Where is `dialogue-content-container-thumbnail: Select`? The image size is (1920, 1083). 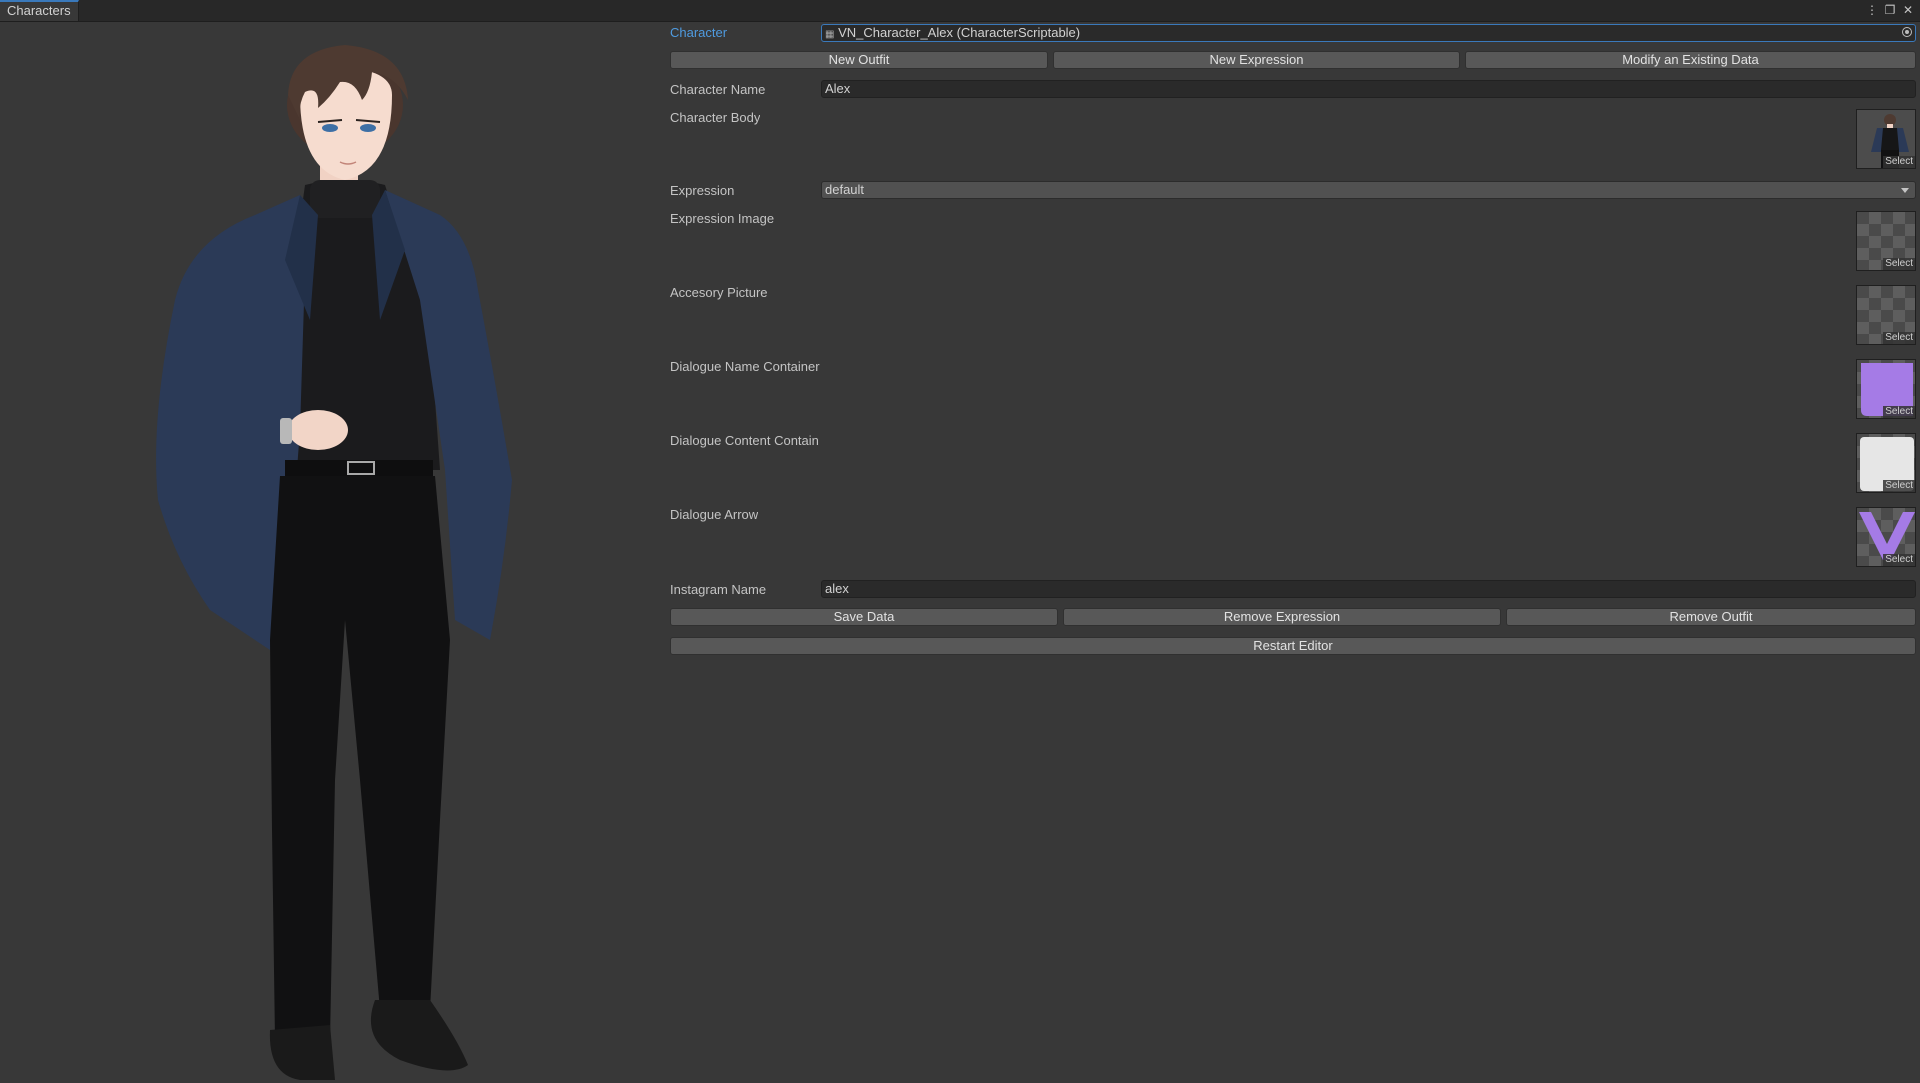 dialogue-content-container-thumbnail: Select is located at coordinates (1886, 463).